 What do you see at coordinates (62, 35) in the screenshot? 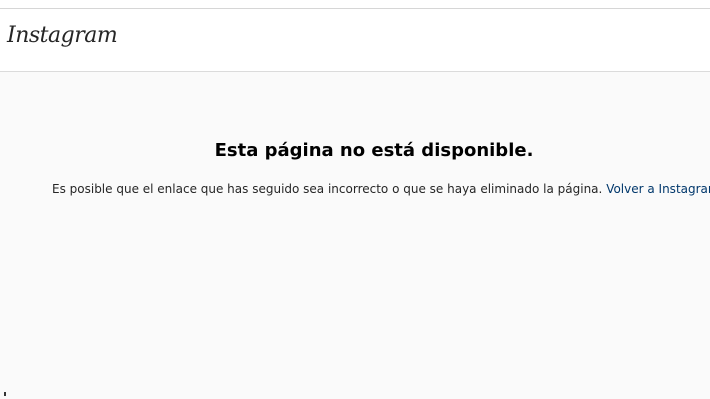
I see `instagram-logo: Instagram` at bounding box center [62, 35].